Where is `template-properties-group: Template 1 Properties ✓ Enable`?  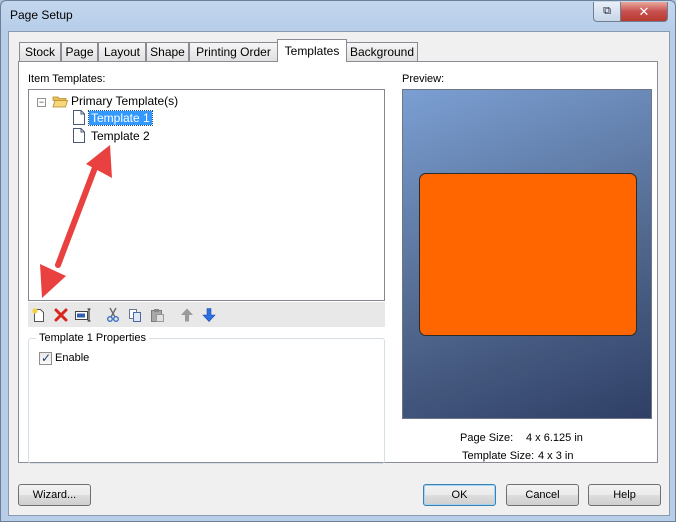 template-properties-group: Template 1 Properties ✓ Enable is located at coordinates (206, 398).